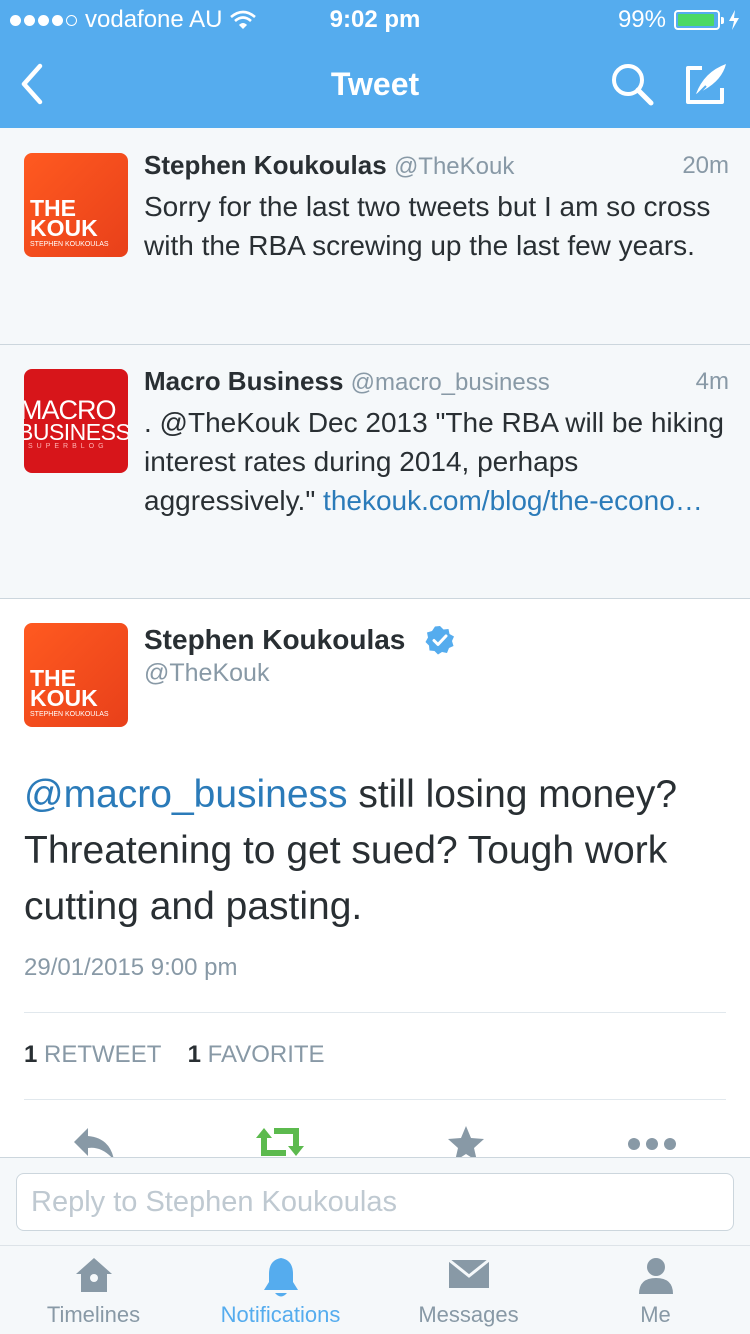 The height and width of the screenshot is (1334, 750). Describe the element at coordinates (243, 19) in the screenshot. I see `wifi-icon` at that location.